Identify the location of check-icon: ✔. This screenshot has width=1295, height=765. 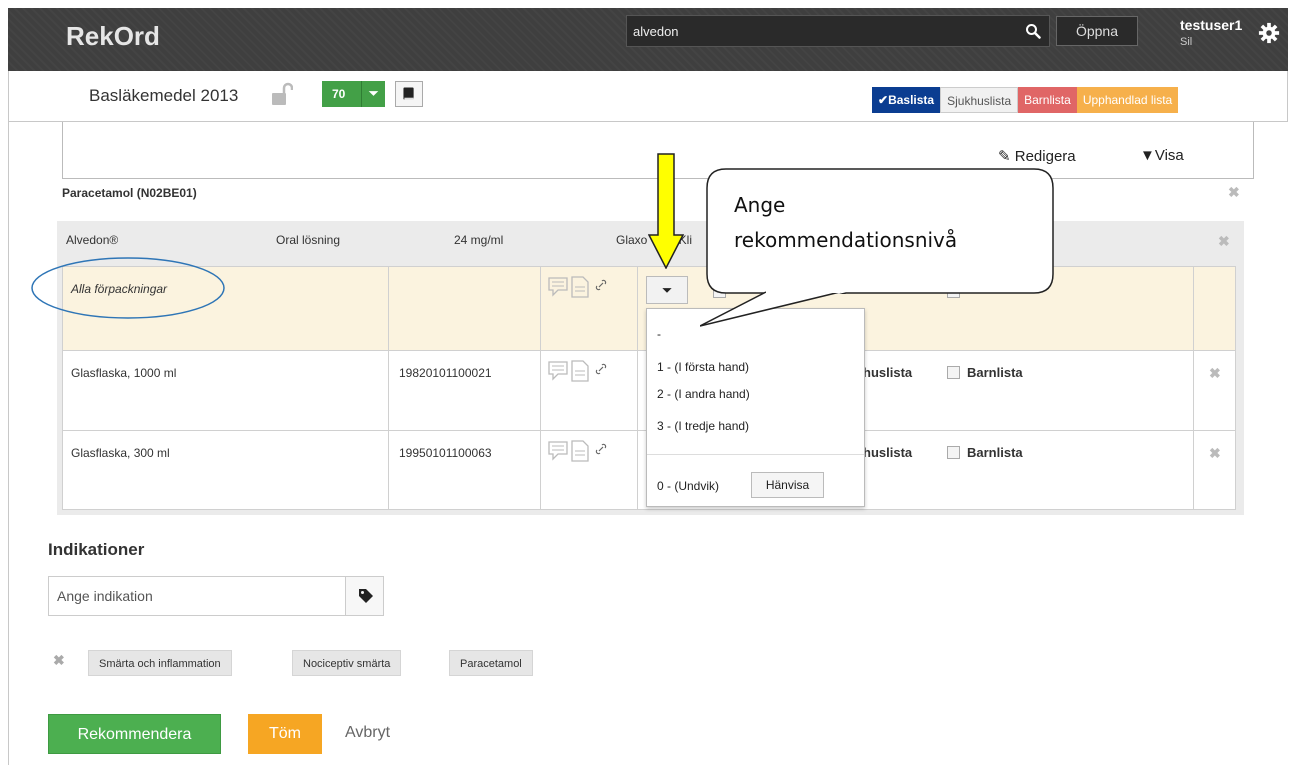
(883, 100).